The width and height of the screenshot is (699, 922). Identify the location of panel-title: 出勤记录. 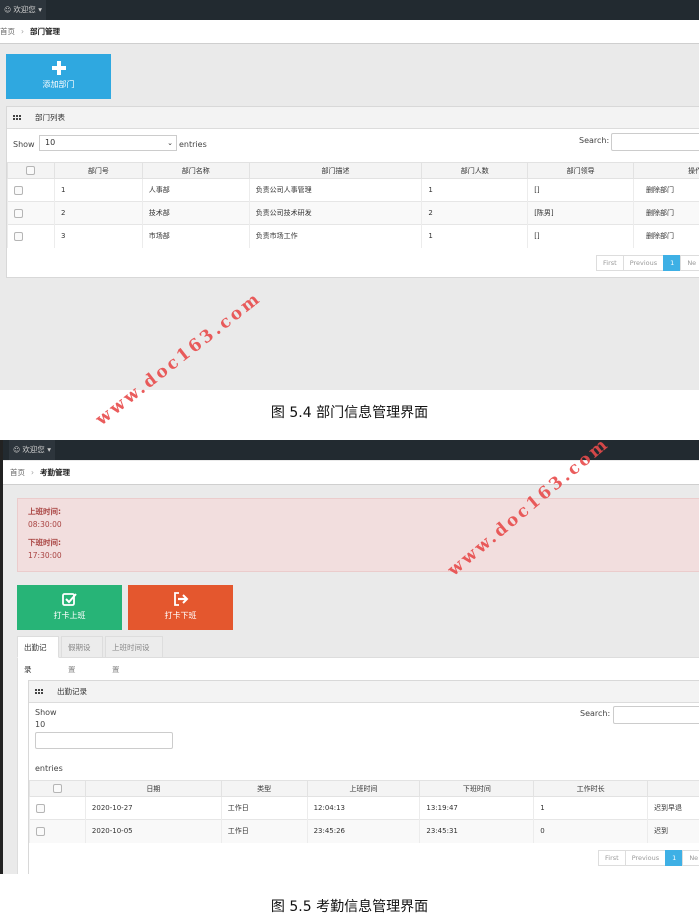
(72, 691).